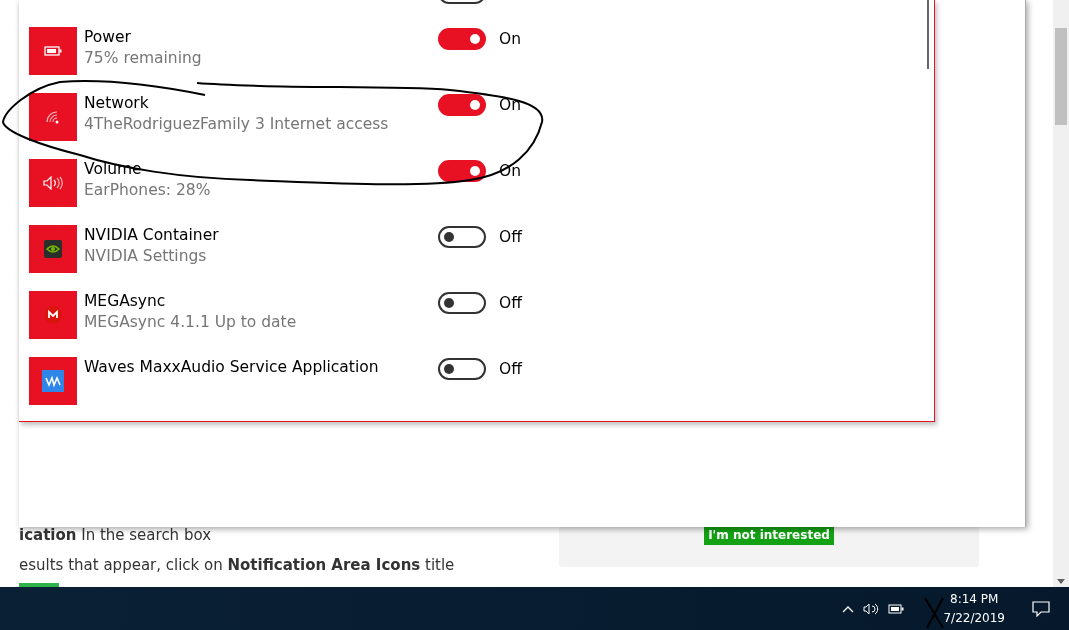 The height and width of the screenshot is (630, 1069). Describe the element at coordinates (53, 117) in the screenshot. I see `wifi-icon` at that location.